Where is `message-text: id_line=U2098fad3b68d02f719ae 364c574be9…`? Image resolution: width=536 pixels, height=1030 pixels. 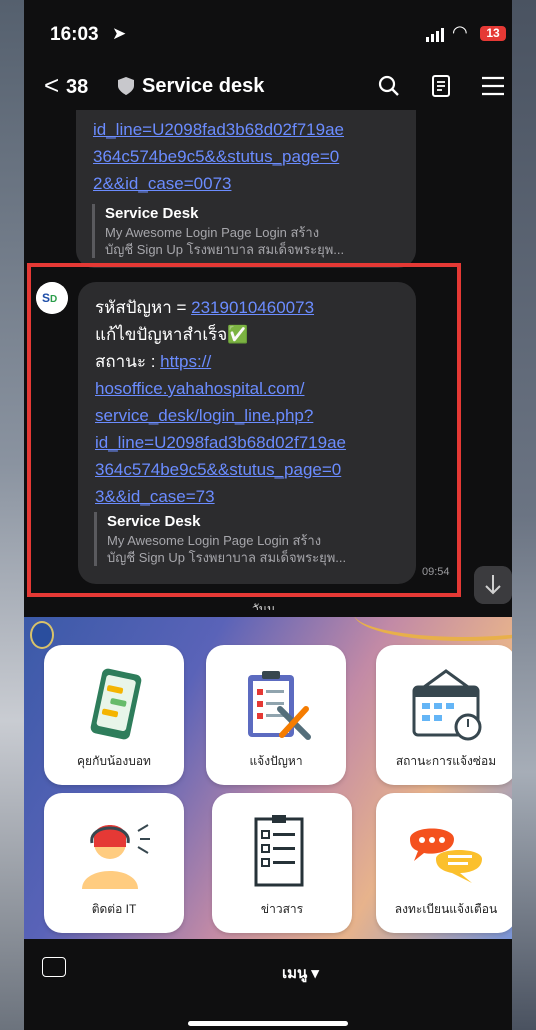
message-text: id_line=U2098fad3b68d02f719ae 364c574be9… is located at coordinates (218, 156).